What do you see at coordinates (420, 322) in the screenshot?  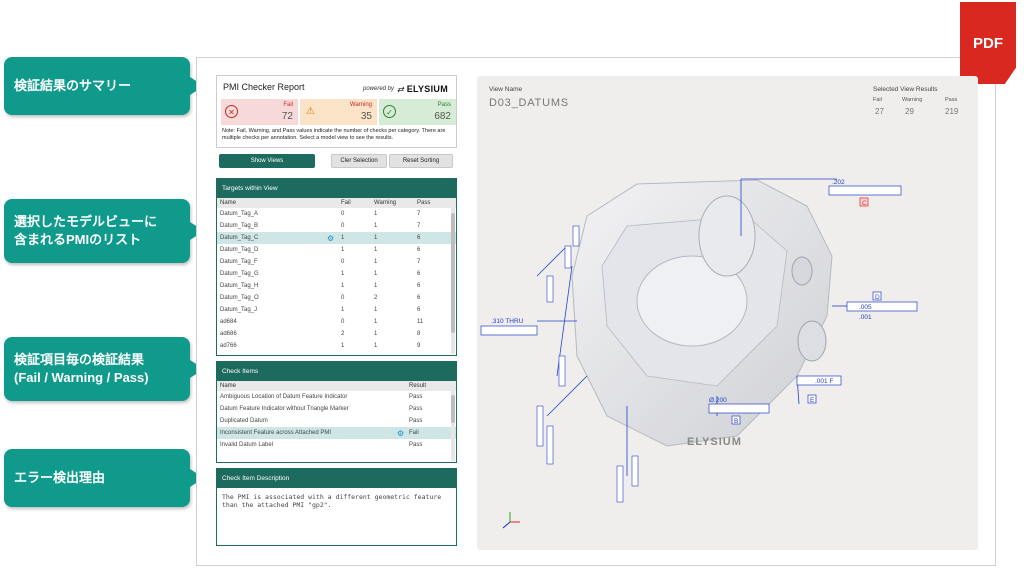 I see `cell-pass: 11` at bounding box center [420, 322].